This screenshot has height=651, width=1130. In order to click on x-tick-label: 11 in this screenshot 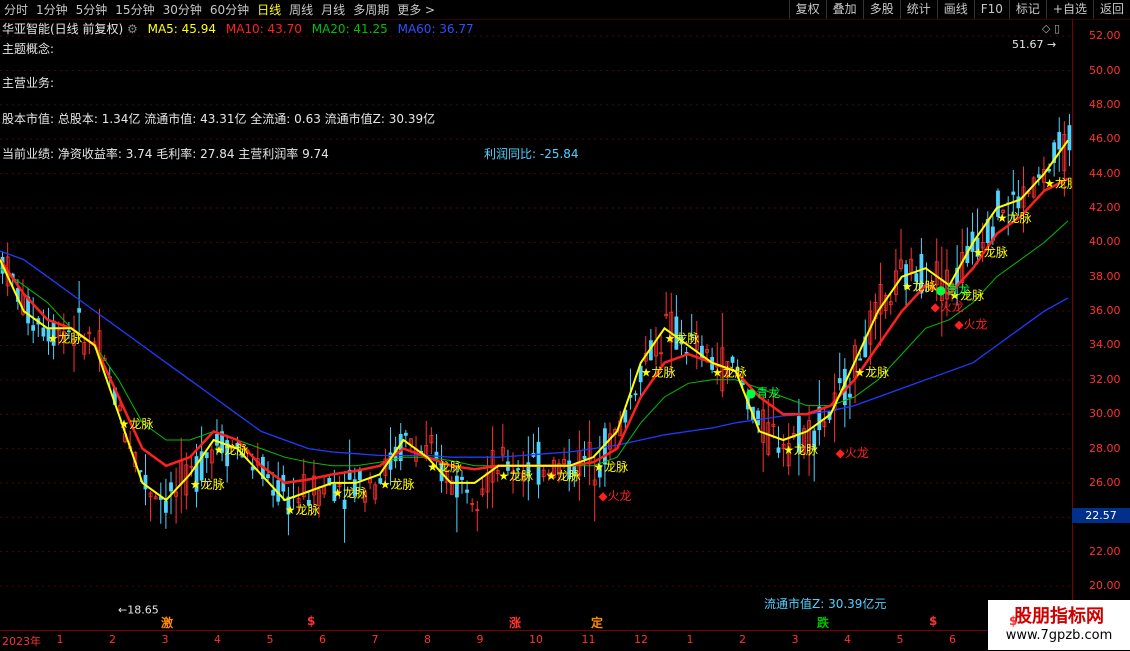, I will do `click(588, 639)`.